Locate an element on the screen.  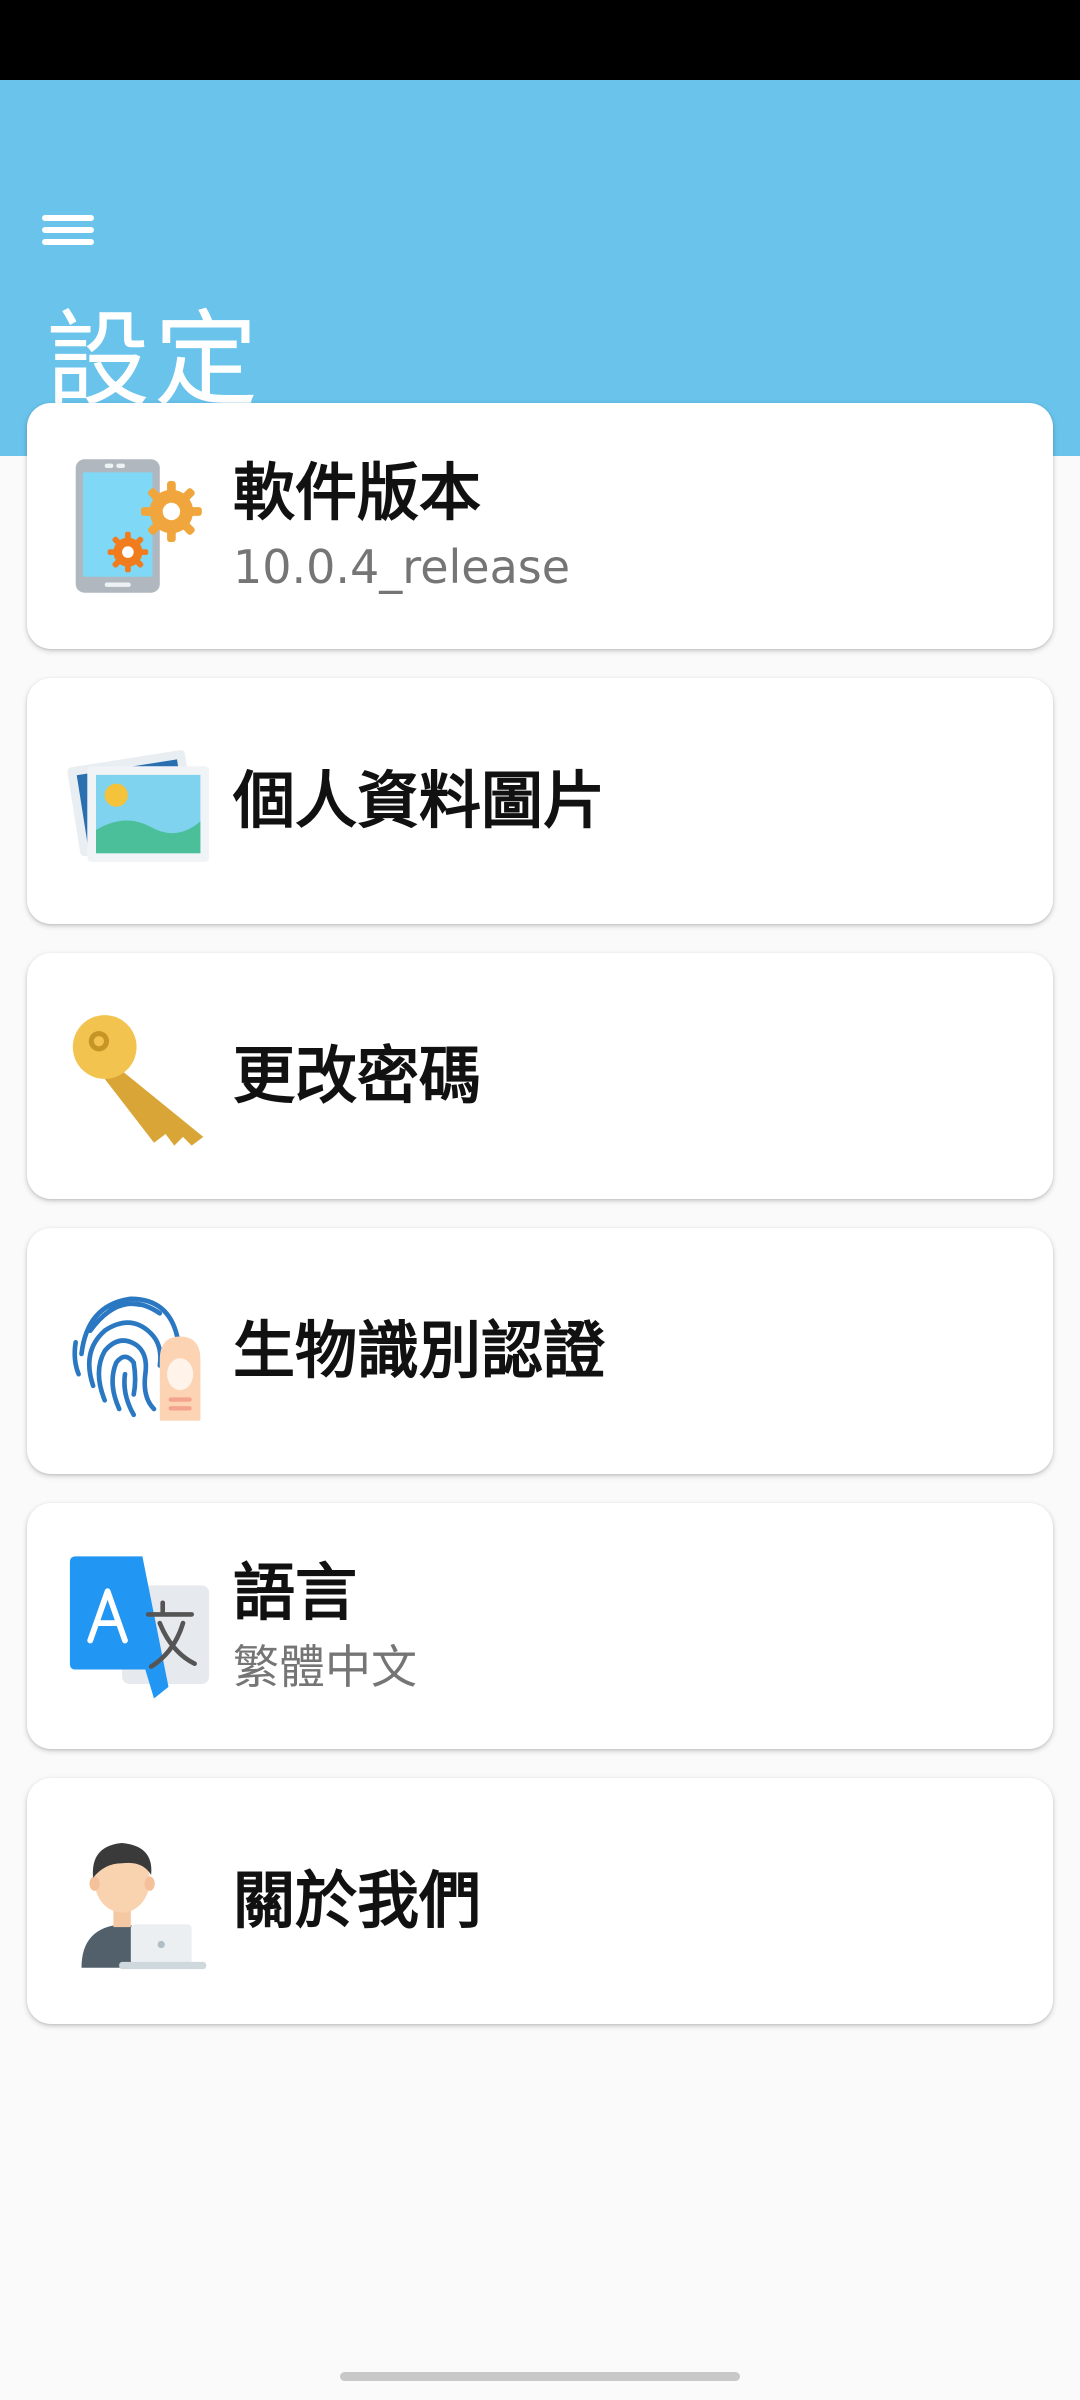
language-text: 語言 繁體中文 is located at coordinates (325, 1626).